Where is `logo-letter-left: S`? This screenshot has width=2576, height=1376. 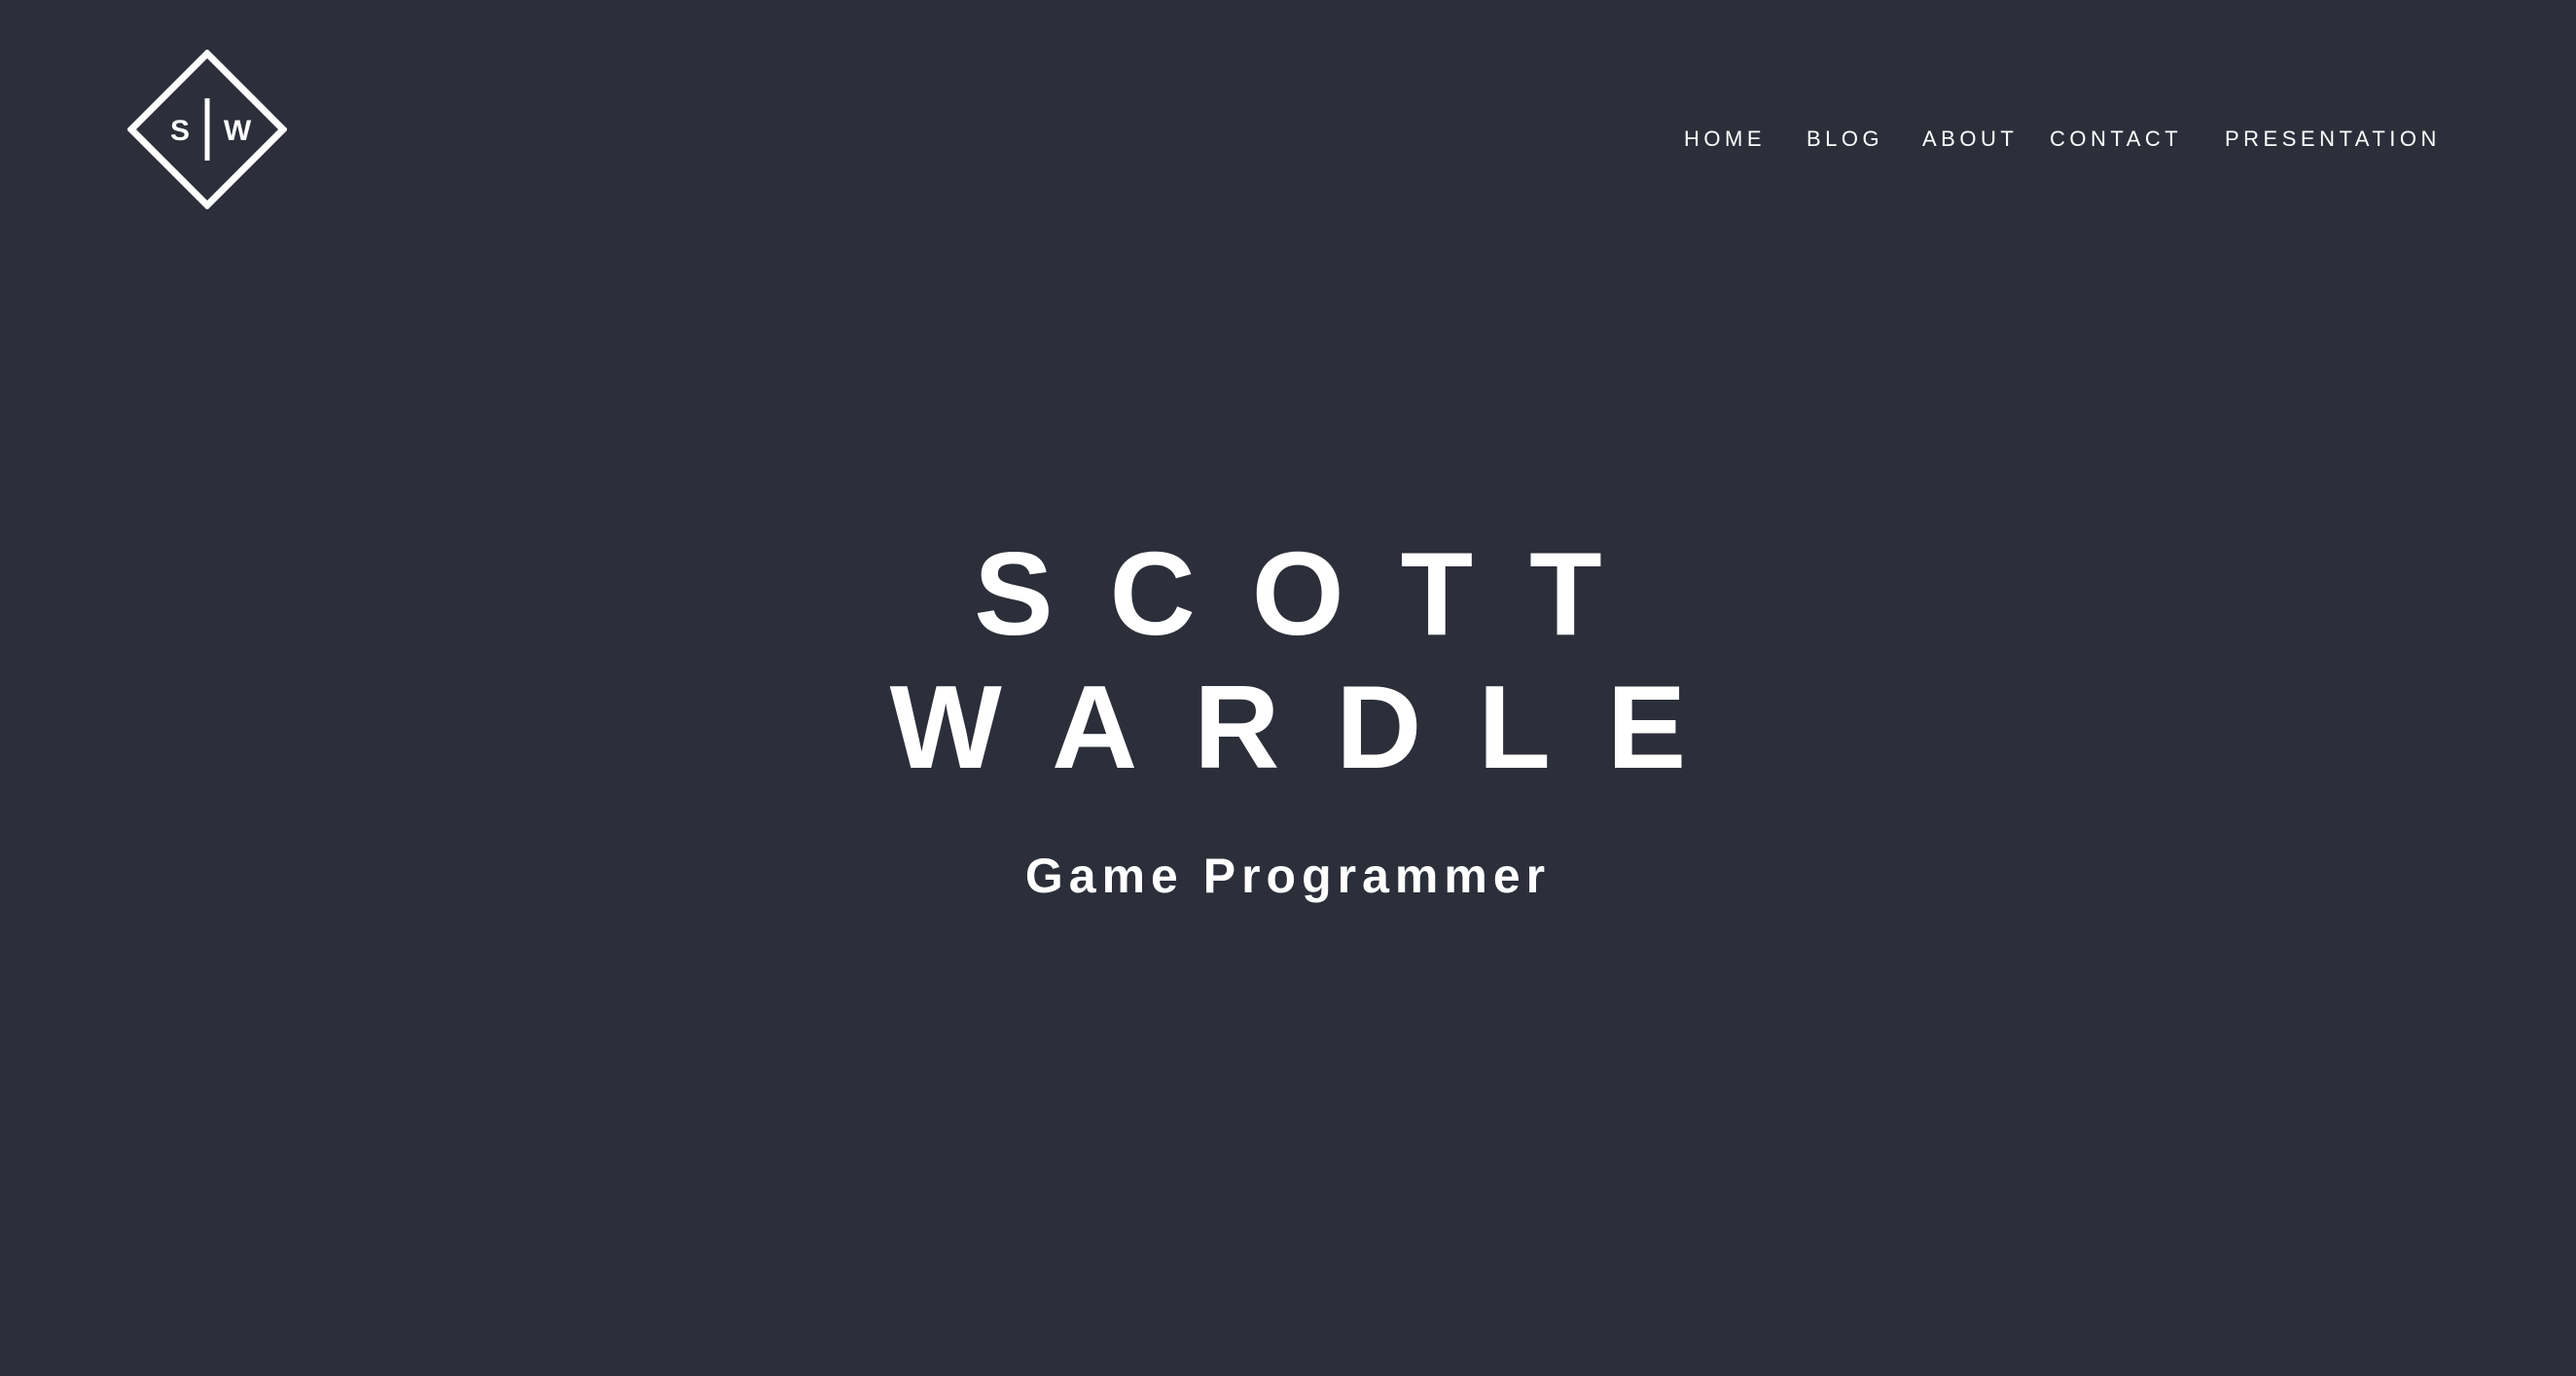
logo-letter-left: S is located at coordinates (180, 131).